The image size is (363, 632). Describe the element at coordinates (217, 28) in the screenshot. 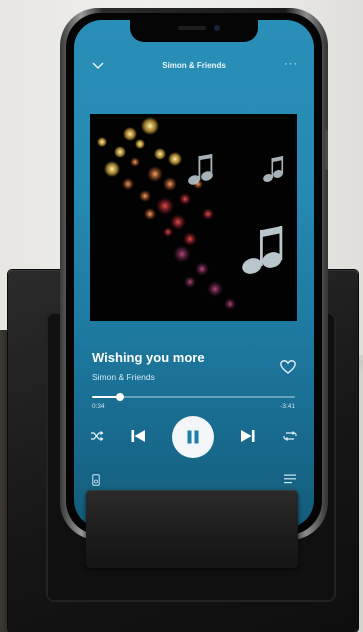

I see `front-camera` at that location.